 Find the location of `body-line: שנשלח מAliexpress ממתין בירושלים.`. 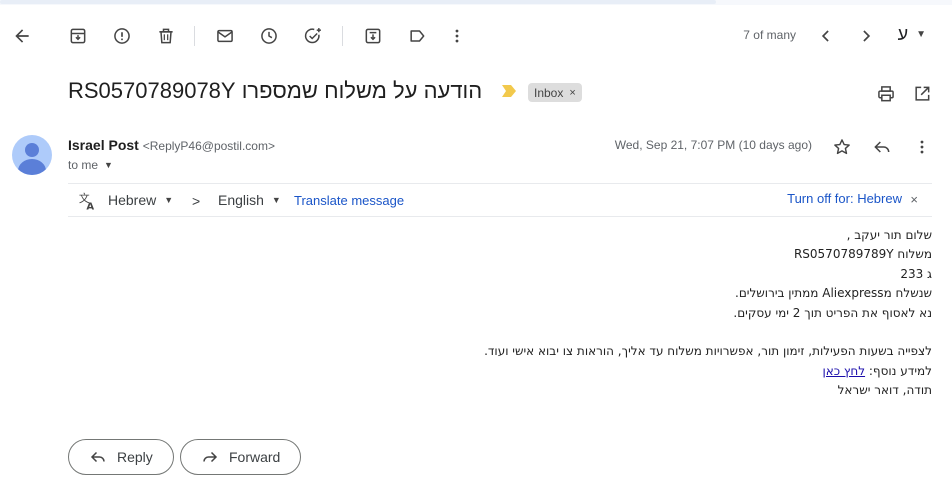

body-line: שנשלח מAliexpress ממתין בירושלים. is located at coordinates (833, 293).